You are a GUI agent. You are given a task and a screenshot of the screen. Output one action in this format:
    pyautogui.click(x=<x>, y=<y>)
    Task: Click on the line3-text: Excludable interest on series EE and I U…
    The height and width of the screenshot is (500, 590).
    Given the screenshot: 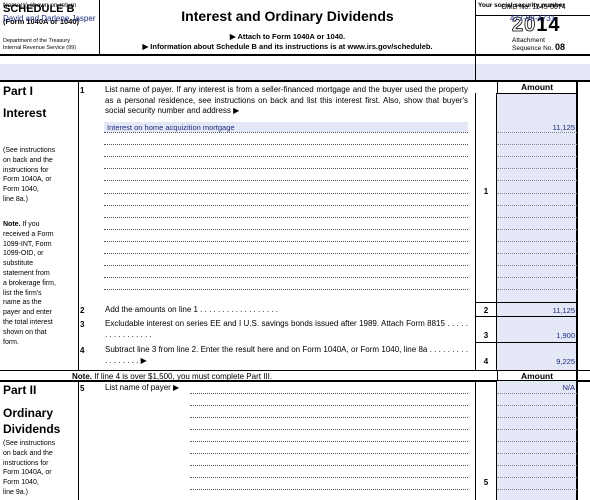 What is the action you would take?
    pyautogui.click(x=286, y=329)
    